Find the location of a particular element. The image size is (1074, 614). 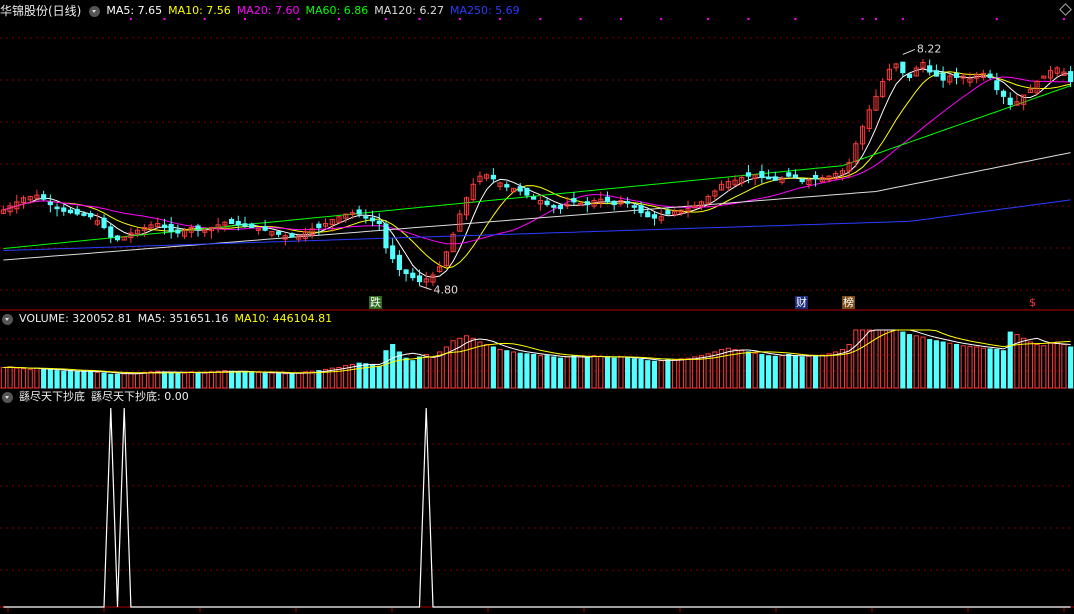

low-marker-line is located at coordinates (425, 288).